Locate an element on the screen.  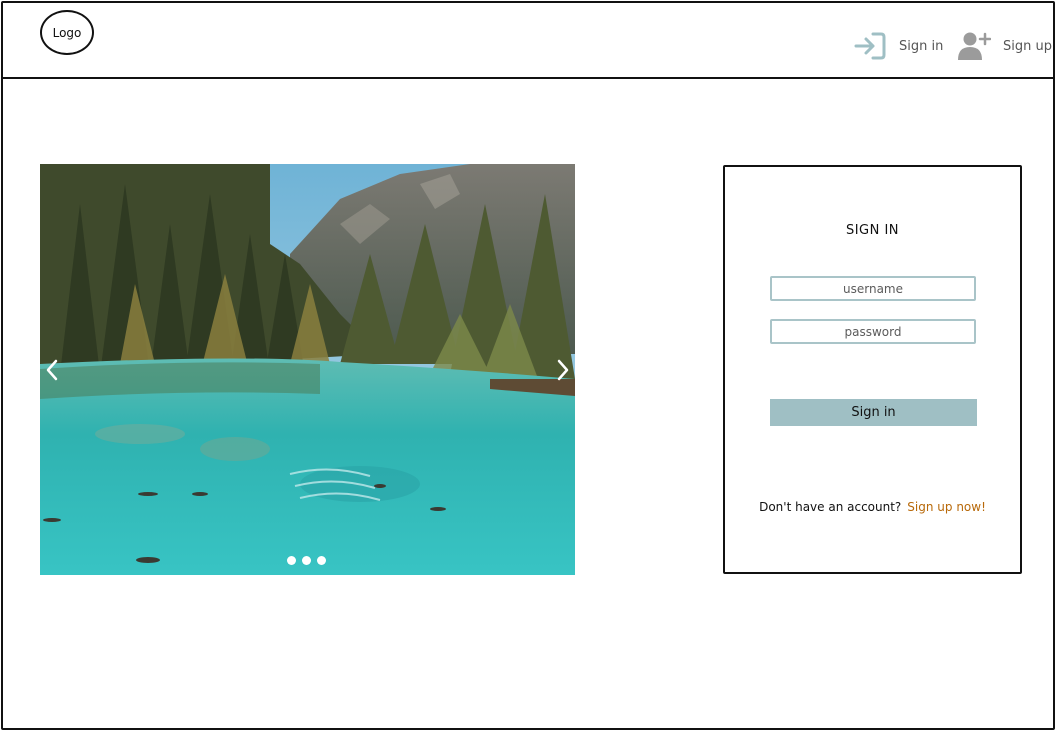
nav-sign-up-link: Sign up is located at coordinates (1004, 46).